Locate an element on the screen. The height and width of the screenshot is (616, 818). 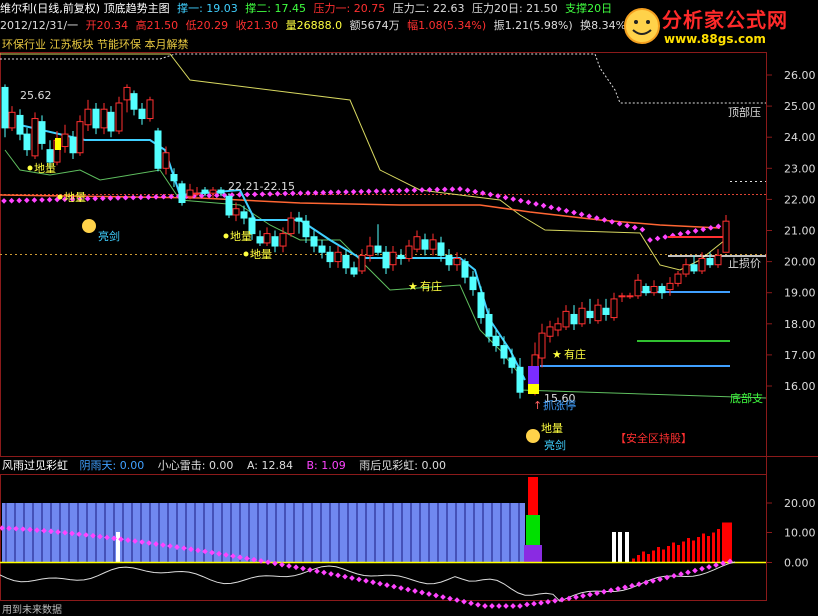
bottom-support-label: 底部支 is located at coordinates (746, 398).